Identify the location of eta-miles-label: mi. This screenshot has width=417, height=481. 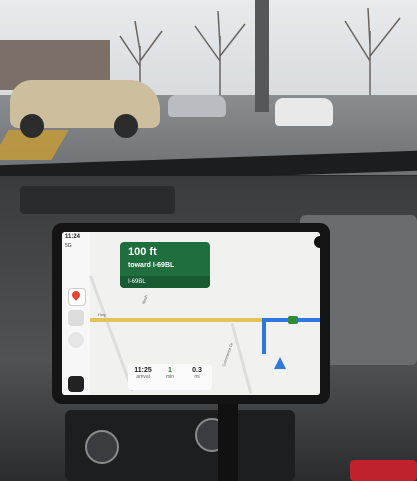
(197, 377).